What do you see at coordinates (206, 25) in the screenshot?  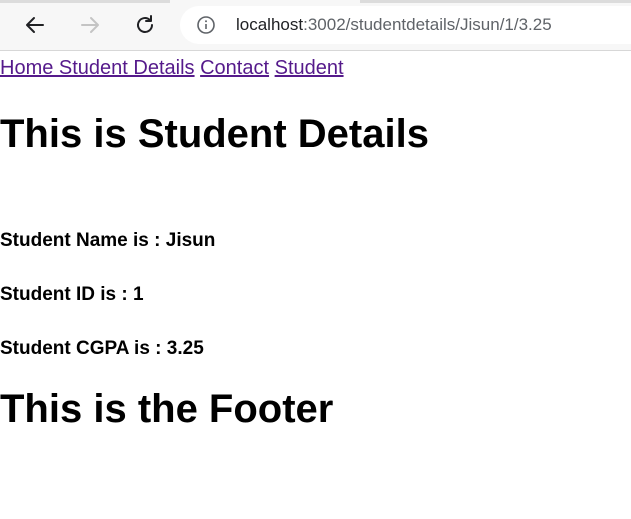 I see `info-icon` at bounding box center [206, 25].